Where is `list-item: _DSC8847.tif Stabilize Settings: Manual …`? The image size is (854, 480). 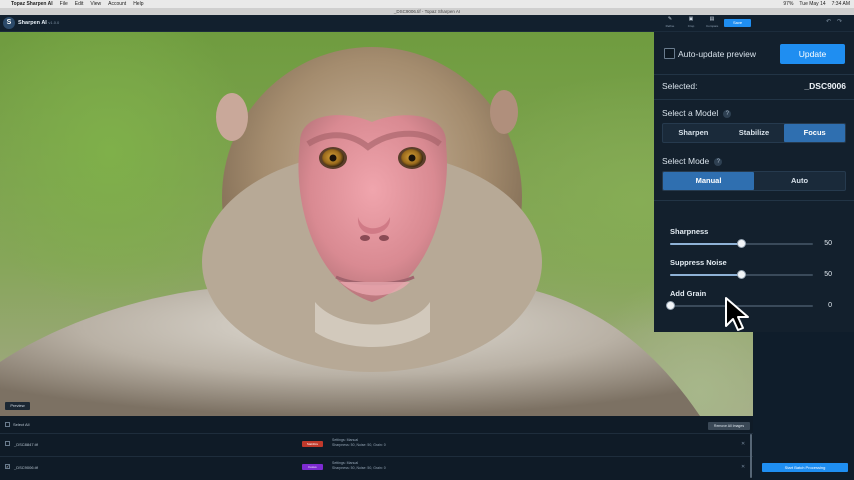
list-item: _DSC8847.tif Stabilize Settings: Manual … is located at coordinates (376, 443).